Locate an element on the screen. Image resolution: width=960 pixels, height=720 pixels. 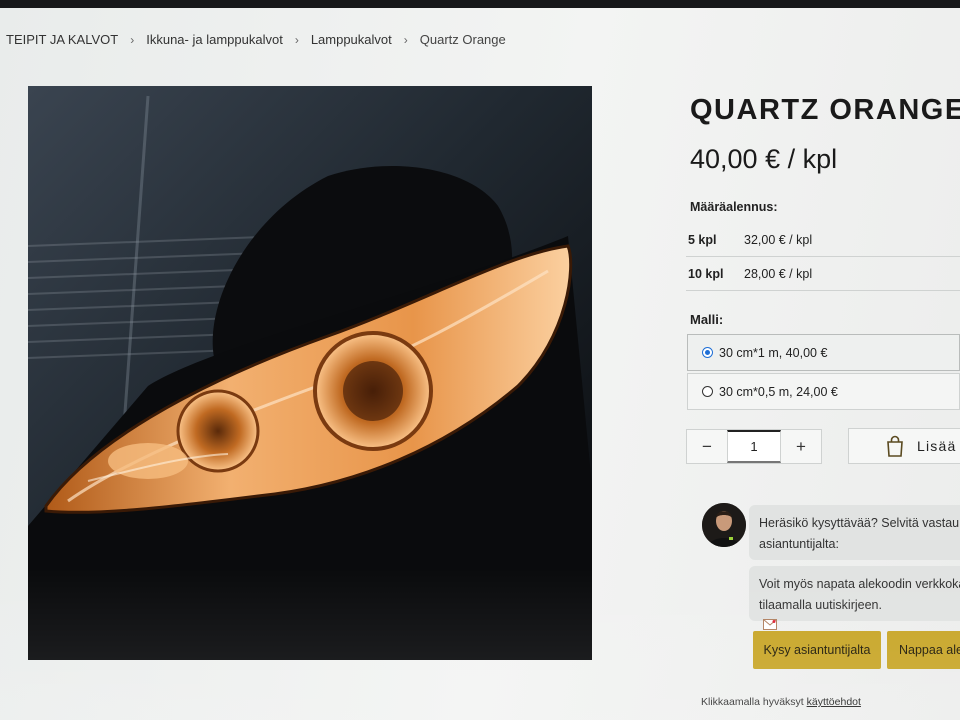
chat-text: tilaamalla uutiskirjeen. is located at coordinates (820, 605).